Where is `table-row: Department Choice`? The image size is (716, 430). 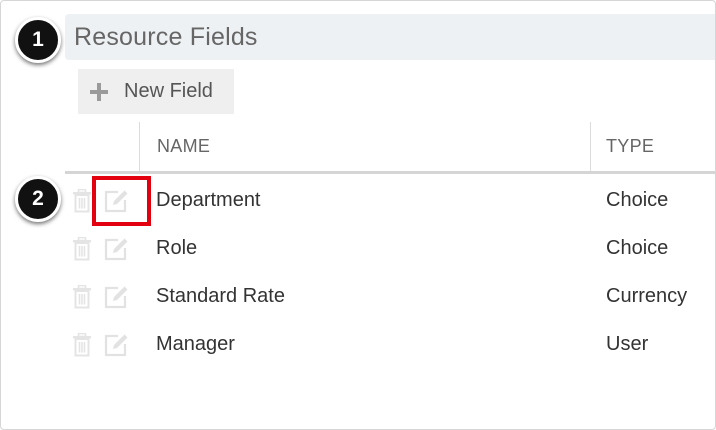 table-row: Department Choice is located at coordinates (390, 201).